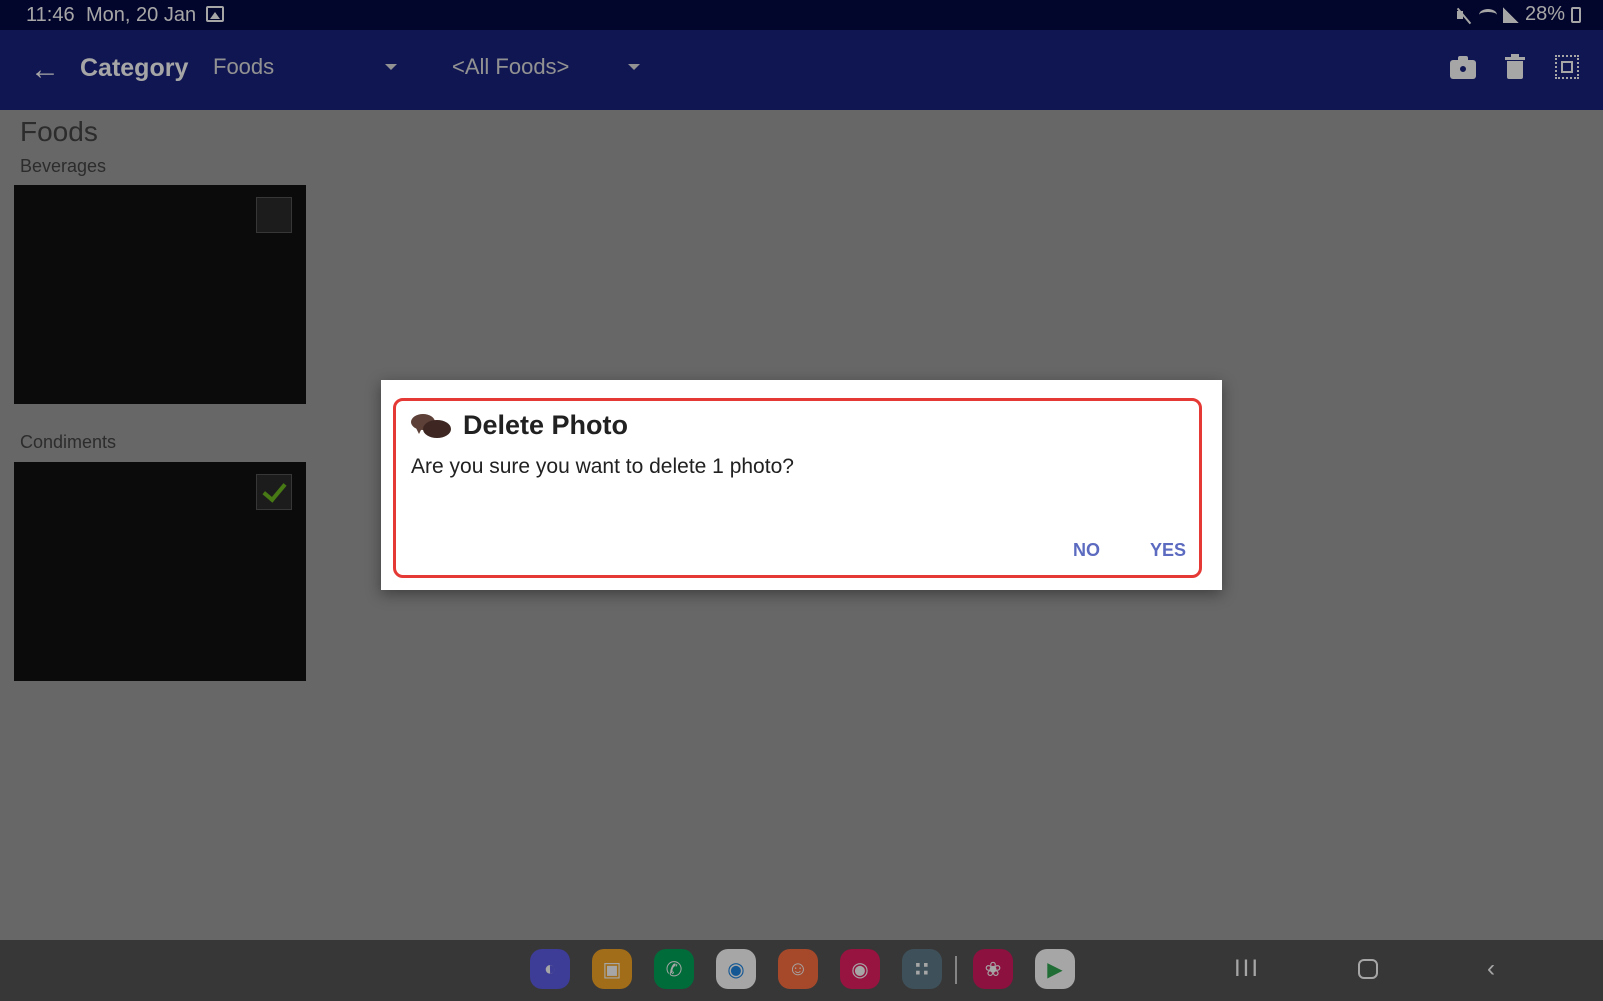 The height and width of the screenshot is (1001, 1603). I want to click on dialog-message: Are you sure you want to delete 1 photo?, so click(602, 466).